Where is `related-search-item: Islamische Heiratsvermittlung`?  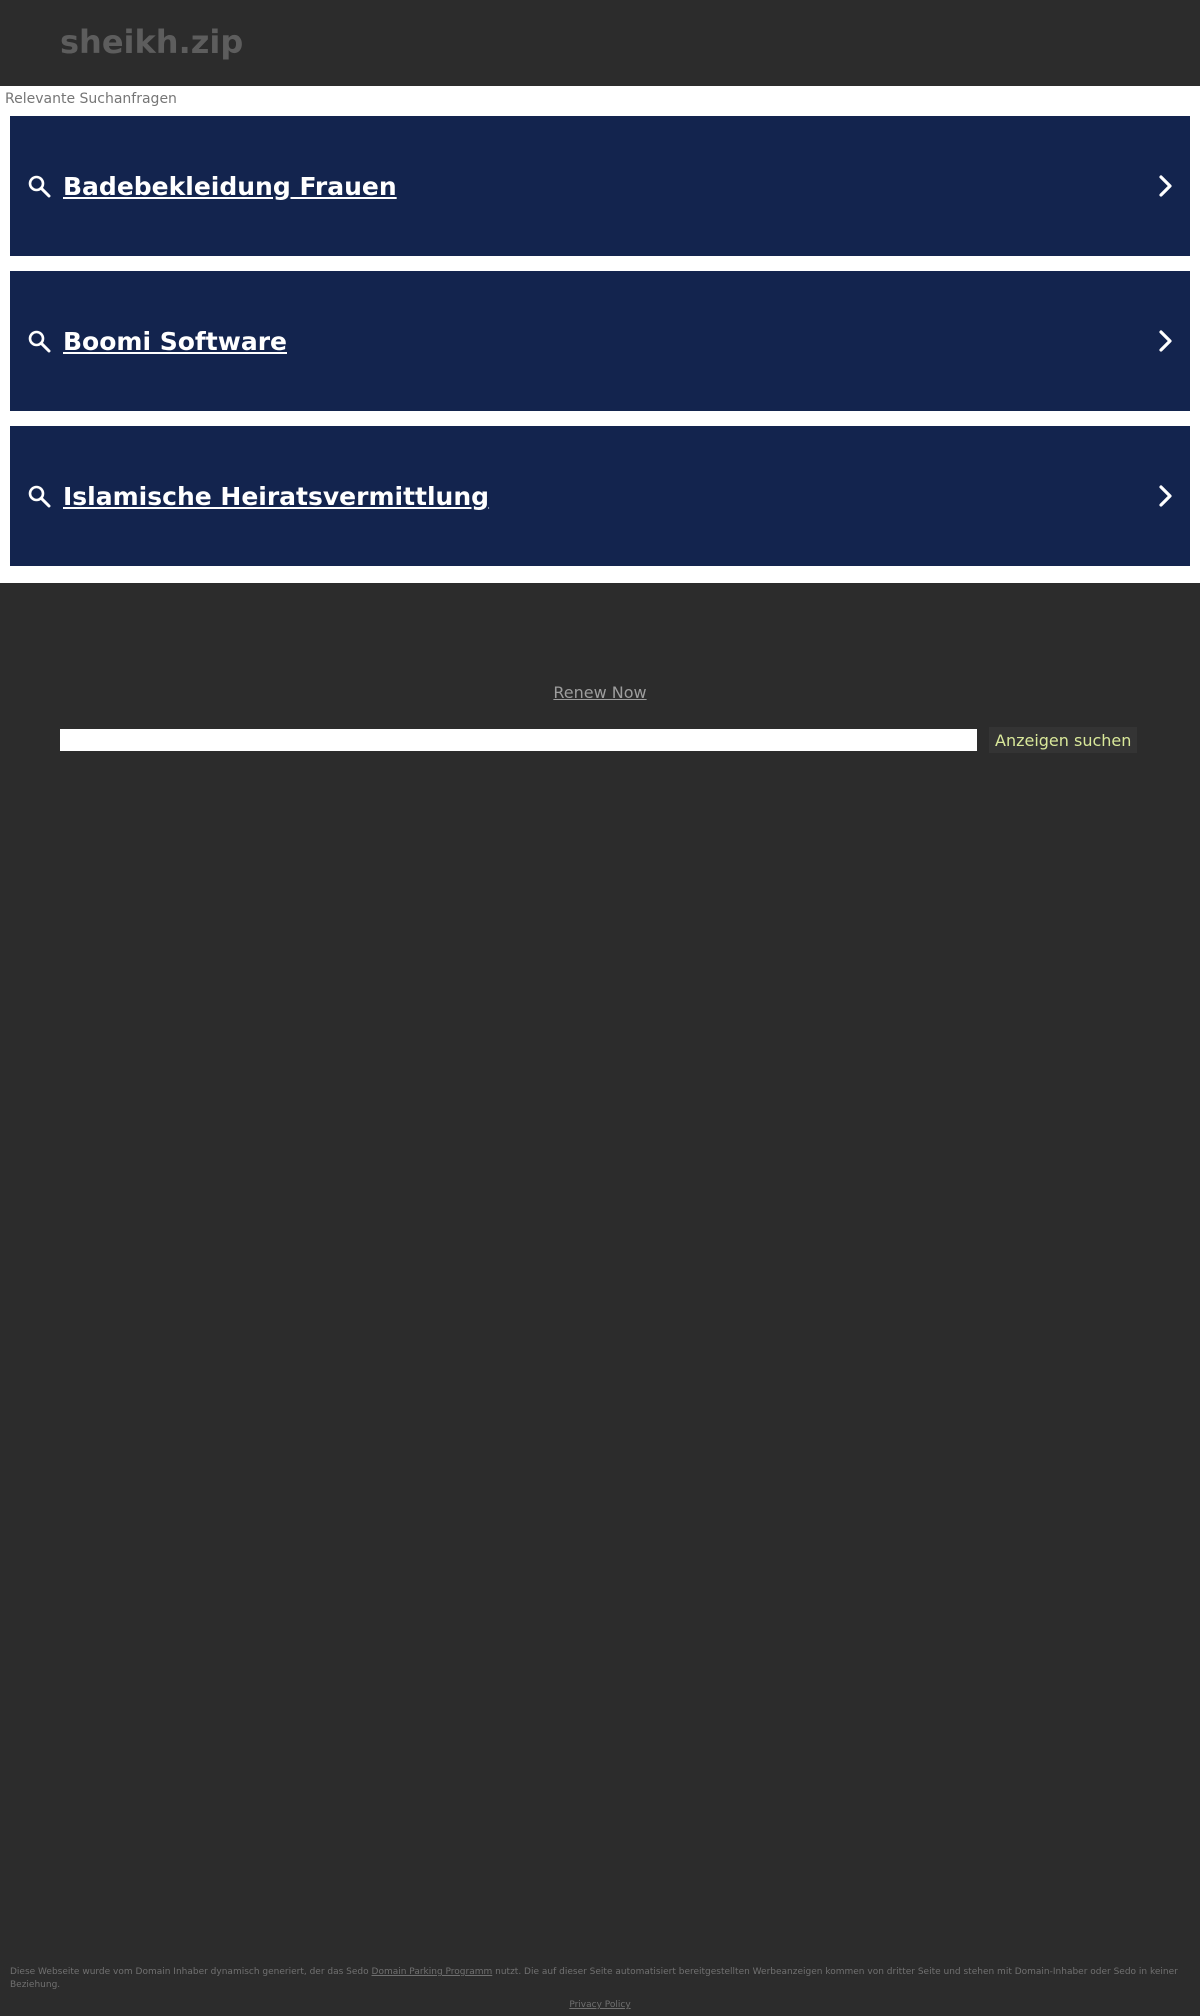 related-search-item: Islamische Heiratsvermittlung is located at coordinates (600, 496).